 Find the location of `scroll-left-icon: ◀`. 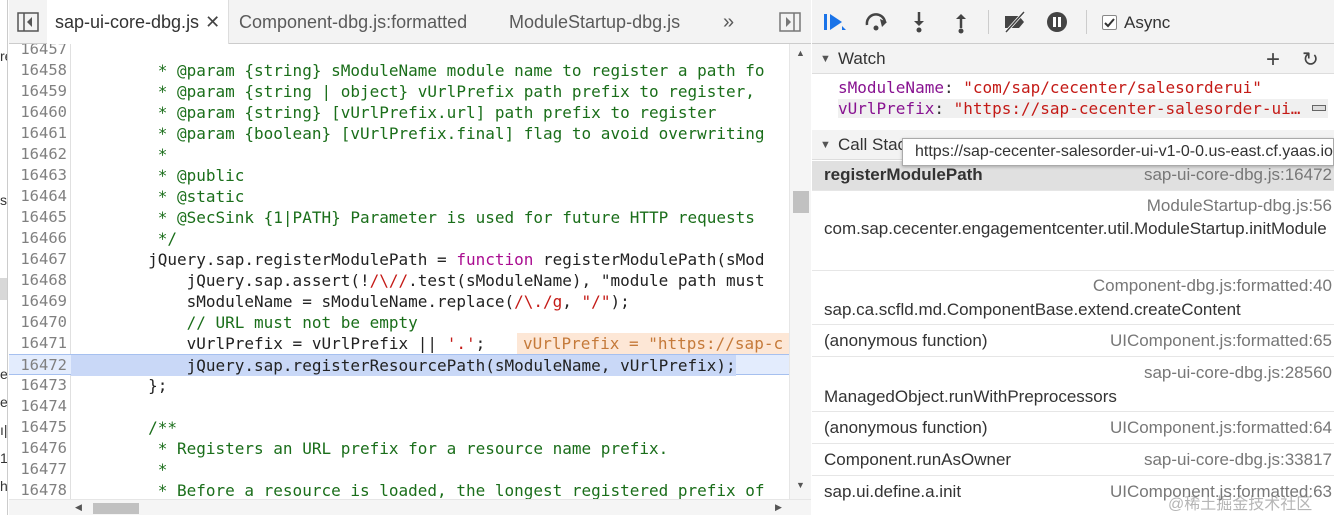

scroll-left-icon: ◀ is located at coordinates (78, 507).